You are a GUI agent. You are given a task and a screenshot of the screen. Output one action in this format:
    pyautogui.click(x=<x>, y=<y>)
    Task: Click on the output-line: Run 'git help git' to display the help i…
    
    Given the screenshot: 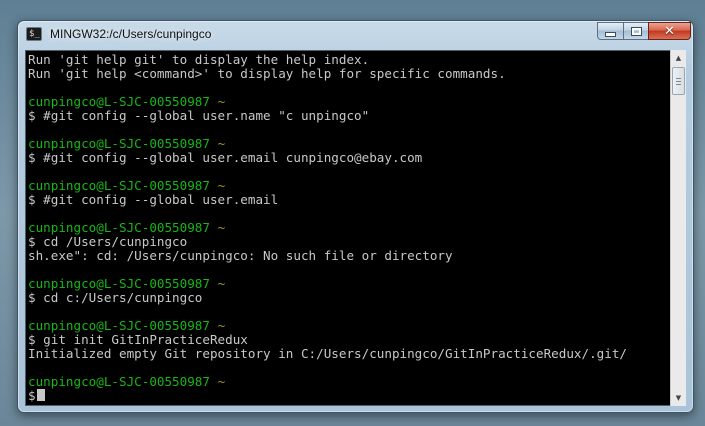 What is the action you would take?
    pyautogui.click(x=327, y=60)
    